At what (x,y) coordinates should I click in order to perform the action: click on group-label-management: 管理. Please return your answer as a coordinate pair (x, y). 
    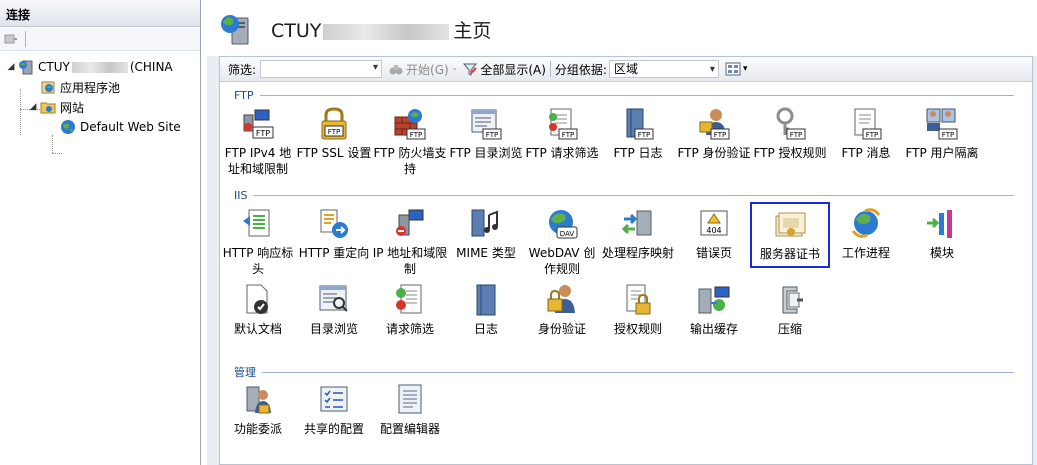
    Looking at the image, I should click on (245, 372).